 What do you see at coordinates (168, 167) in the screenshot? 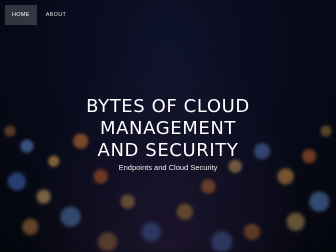
I see `site-tagline: Endpoints and Cloud Security` at bounding box center [168, 167].